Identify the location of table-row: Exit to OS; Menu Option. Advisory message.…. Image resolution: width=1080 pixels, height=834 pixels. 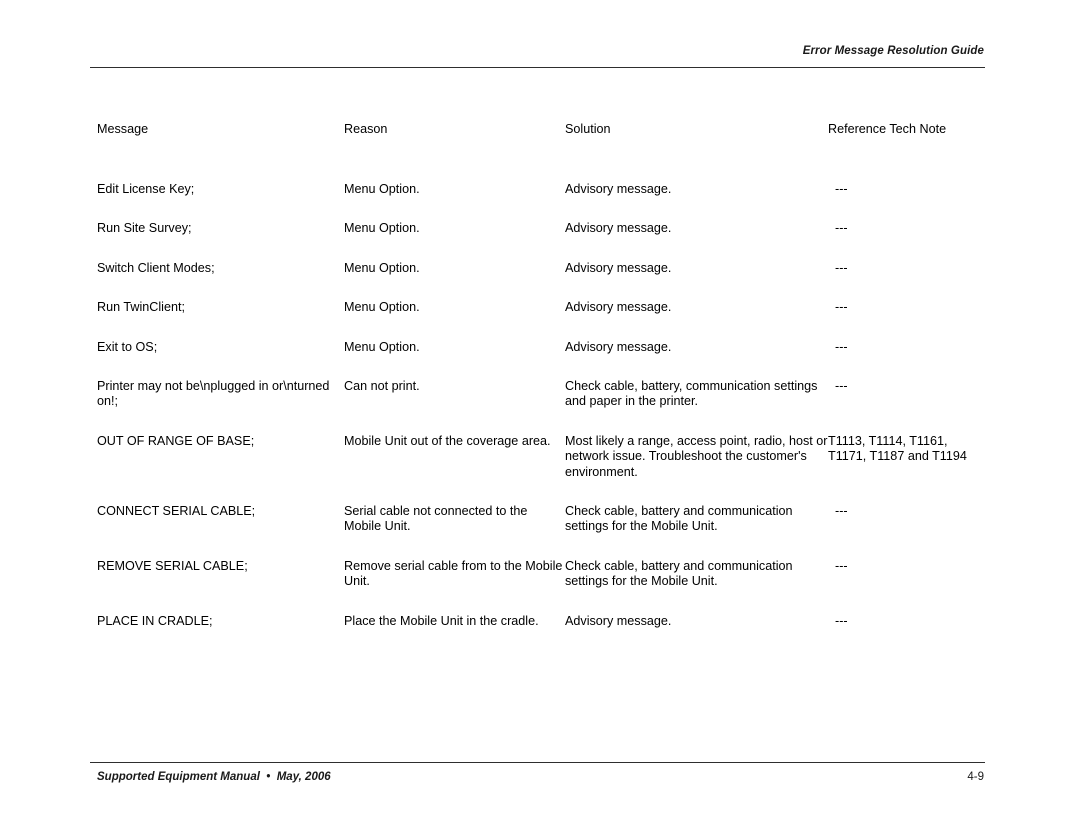
(541, 347).